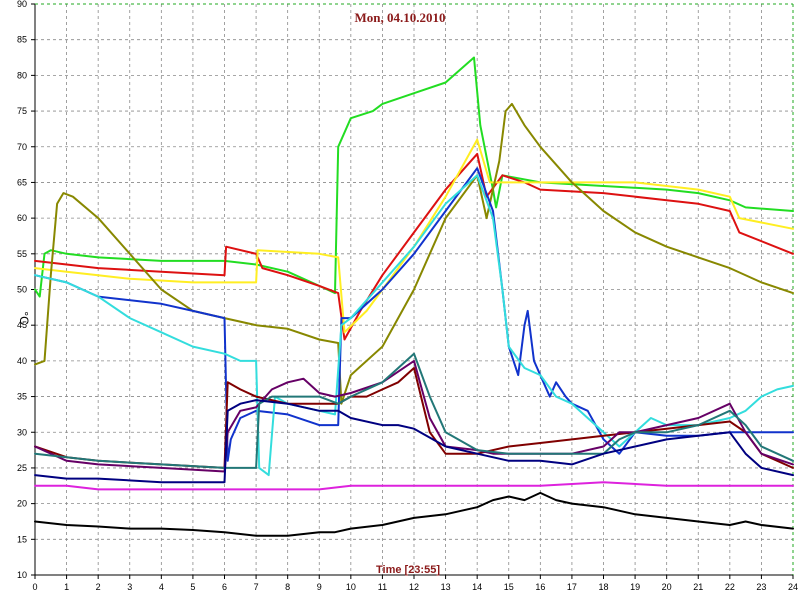 This screenshot has width=800, height=600. Describe the element at coordinates (256, 587) in the screenshot. I see `x-tick-label: 7` at that location.